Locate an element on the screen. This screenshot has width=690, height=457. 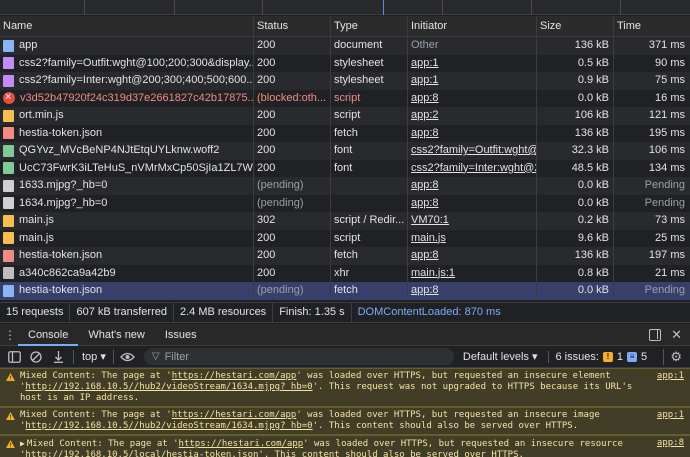
request-initiator: main.js is located at coordinates (472, 238).